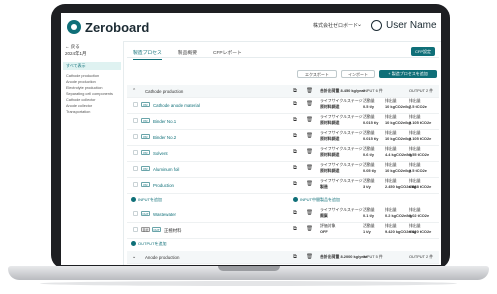  I want to click on row-tag: PR, so click(145, 152).